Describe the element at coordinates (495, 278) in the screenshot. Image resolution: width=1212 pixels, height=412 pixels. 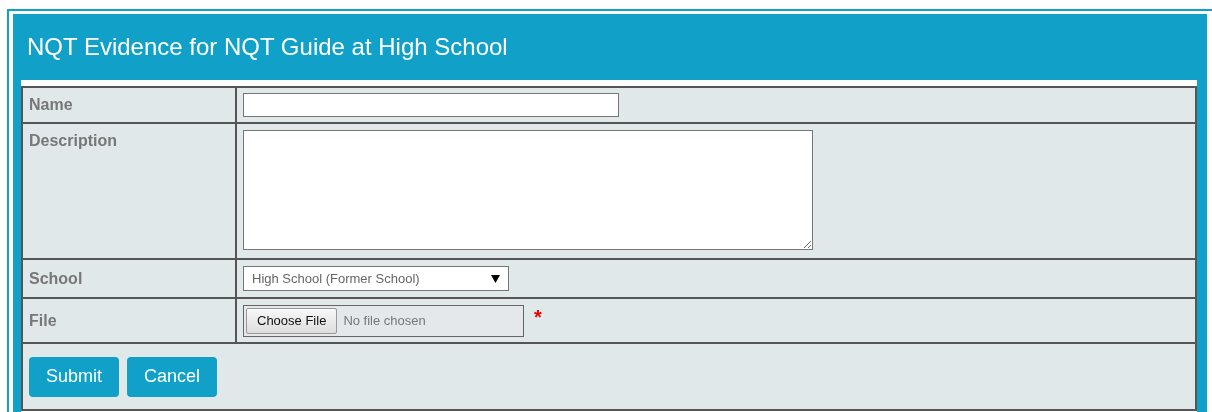
I see `dropdown-arrow-icon` at that location.